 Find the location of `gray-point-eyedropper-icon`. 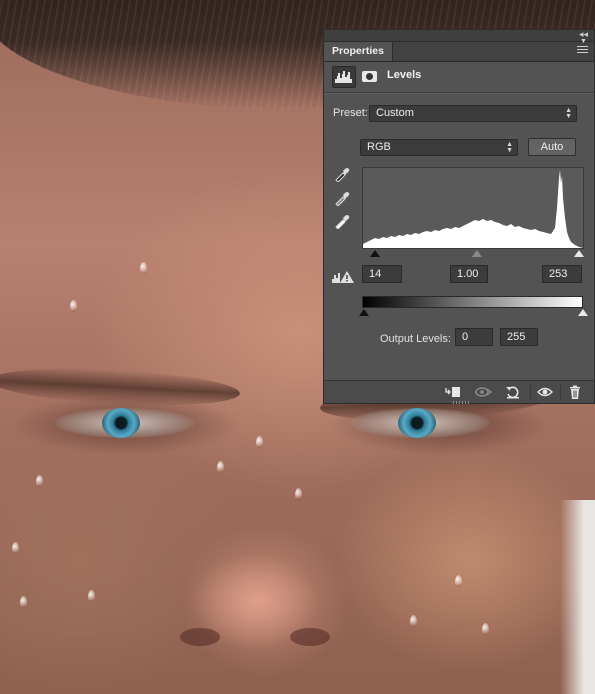

gray-point-eyedropper-icon is located at coordinates (342, 198).